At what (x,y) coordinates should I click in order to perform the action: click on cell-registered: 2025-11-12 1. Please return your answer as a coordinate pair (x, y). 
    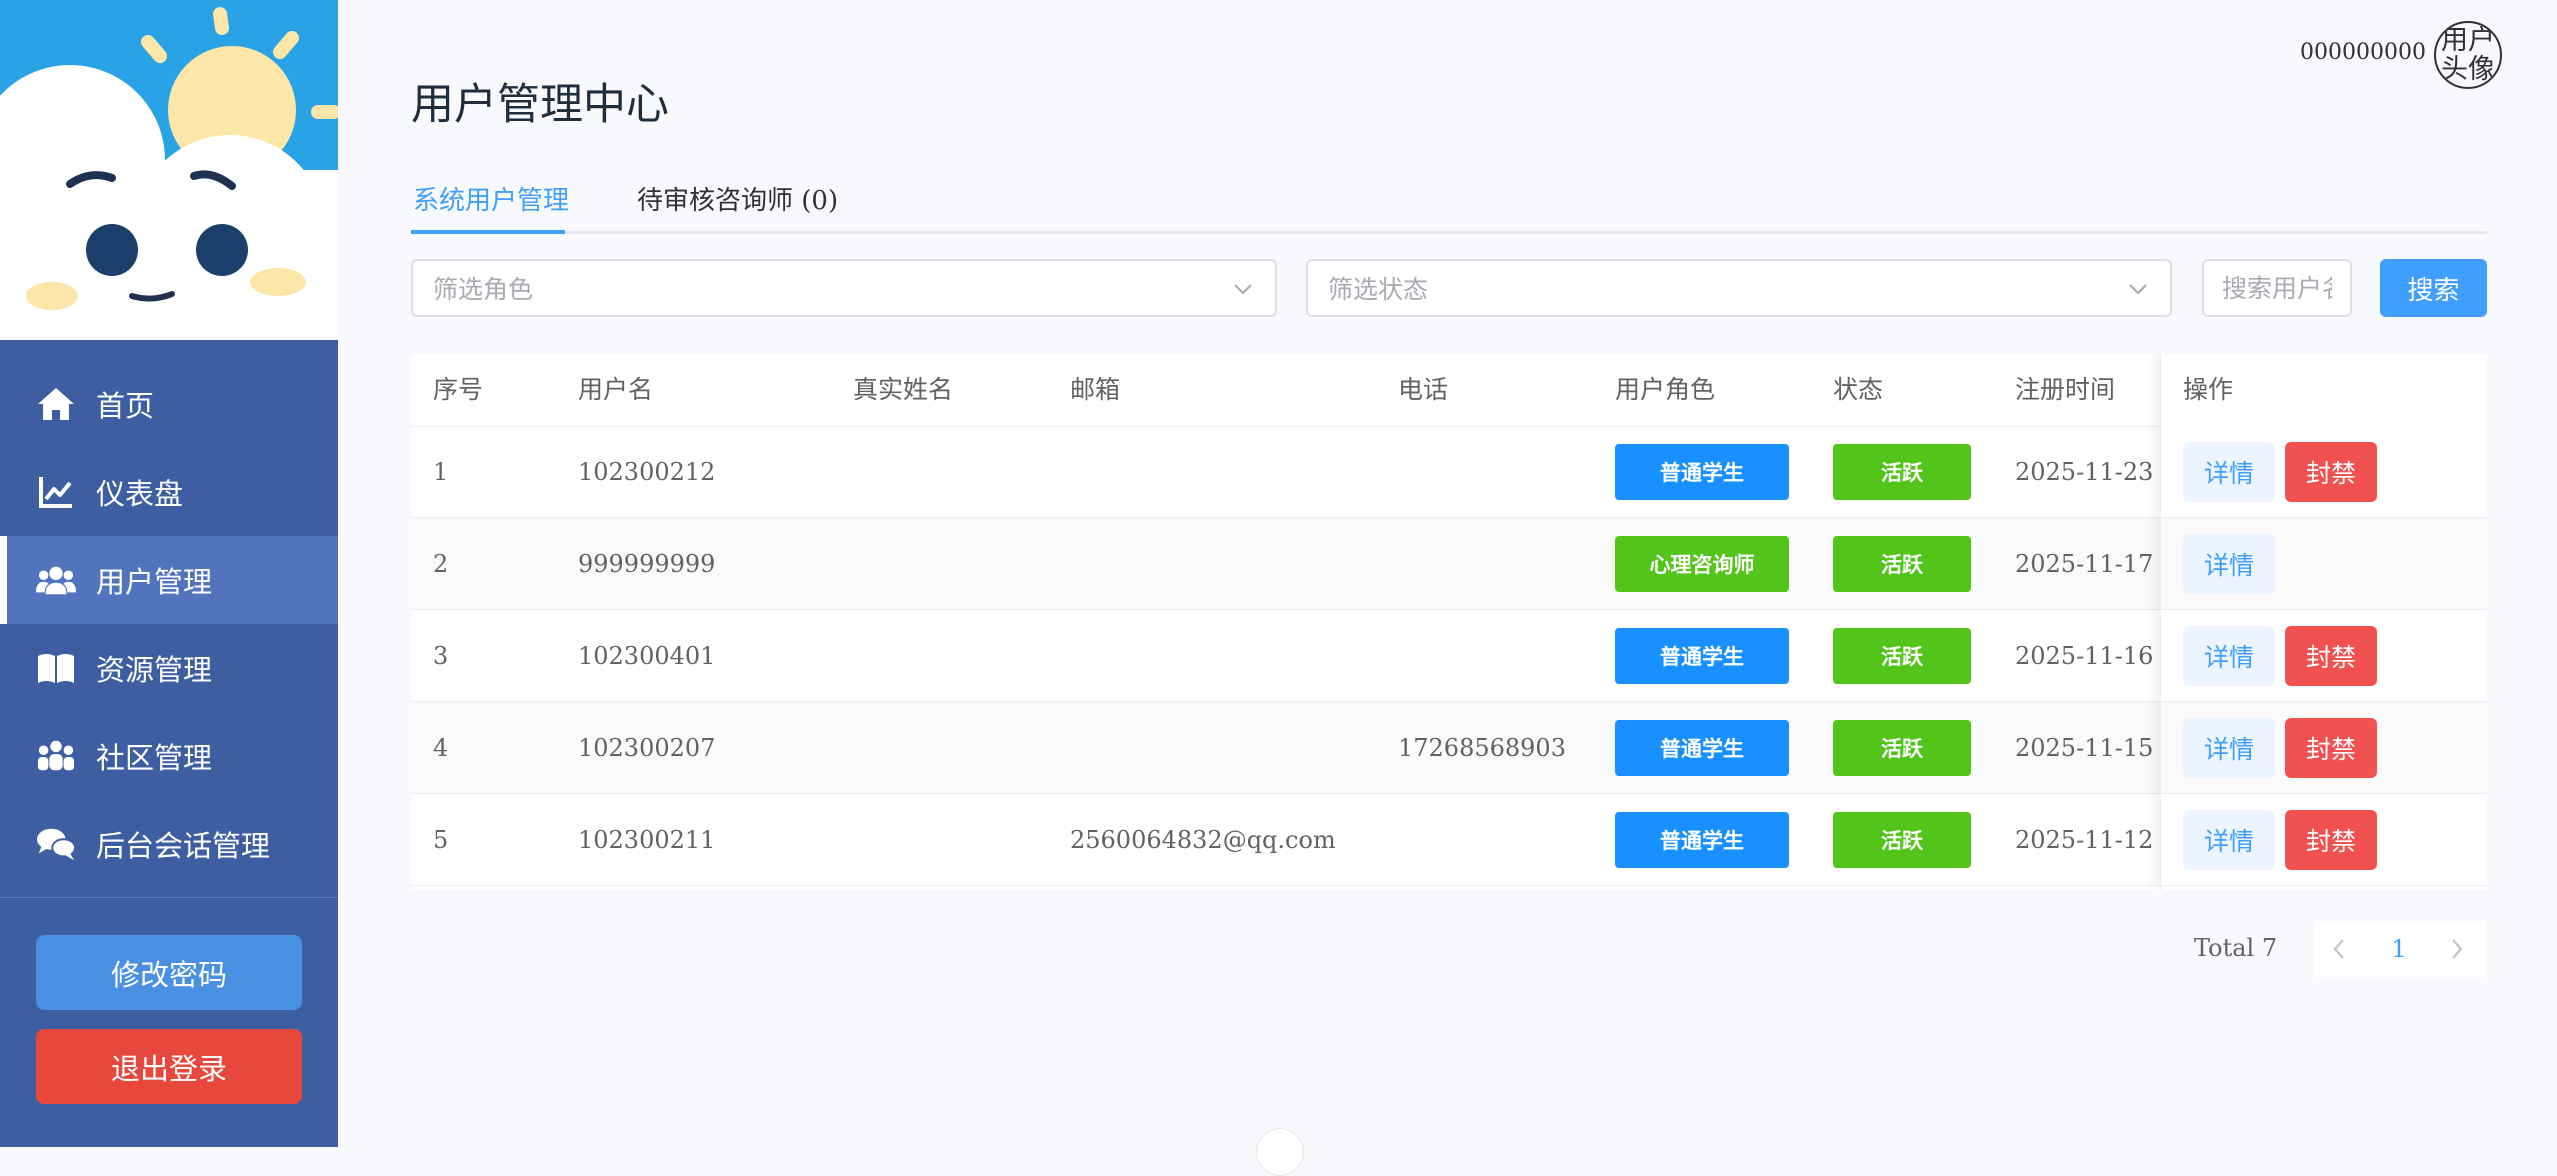
    Looking at the image, I should click on (2096, 840).